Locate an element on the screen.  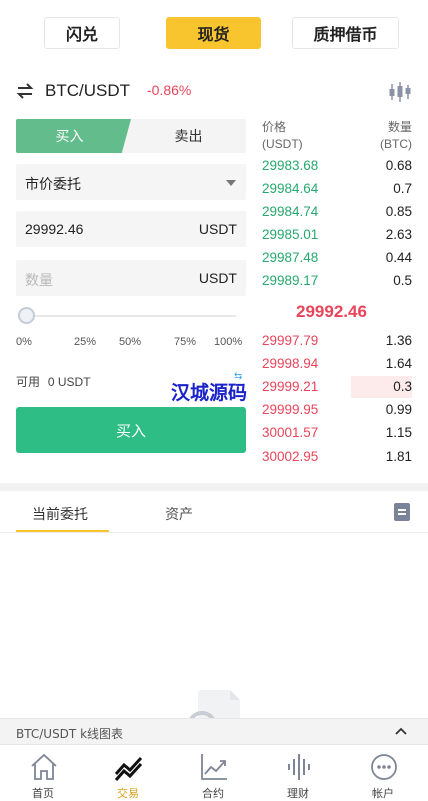
ask-price: 29999.21 is located at coordinates (290, 386).